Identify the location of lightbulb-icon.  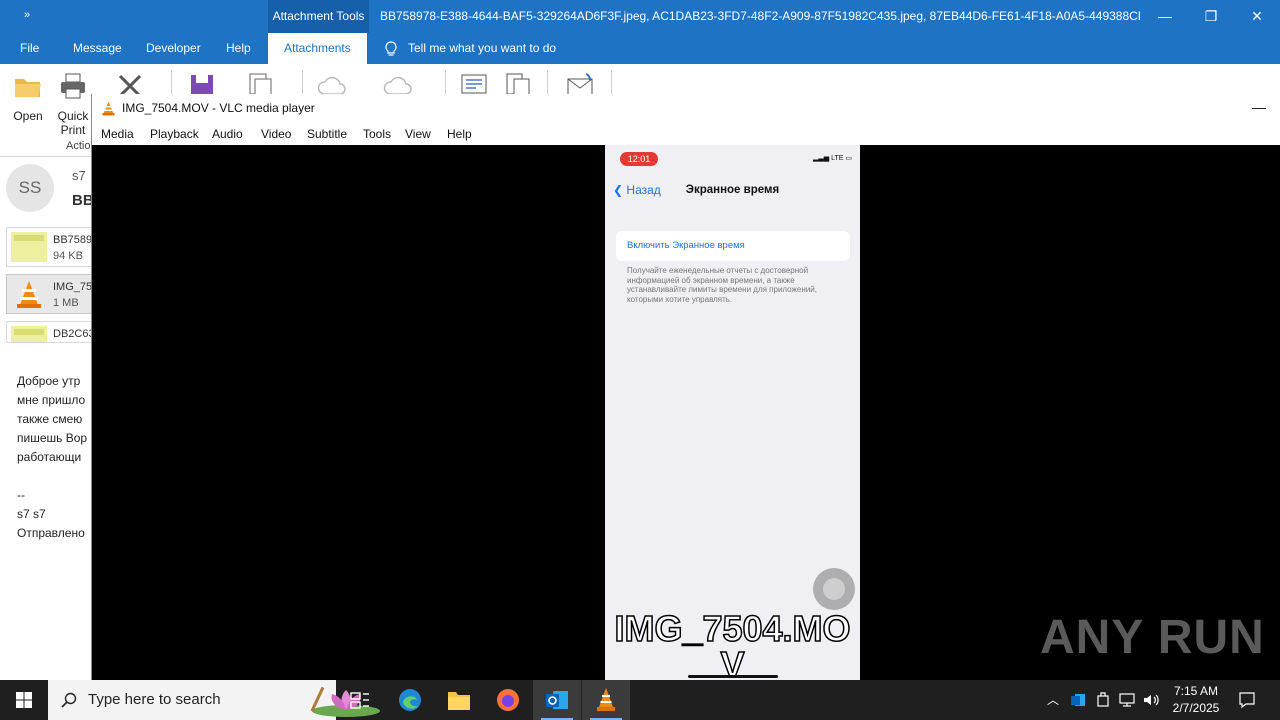
(391, 48).